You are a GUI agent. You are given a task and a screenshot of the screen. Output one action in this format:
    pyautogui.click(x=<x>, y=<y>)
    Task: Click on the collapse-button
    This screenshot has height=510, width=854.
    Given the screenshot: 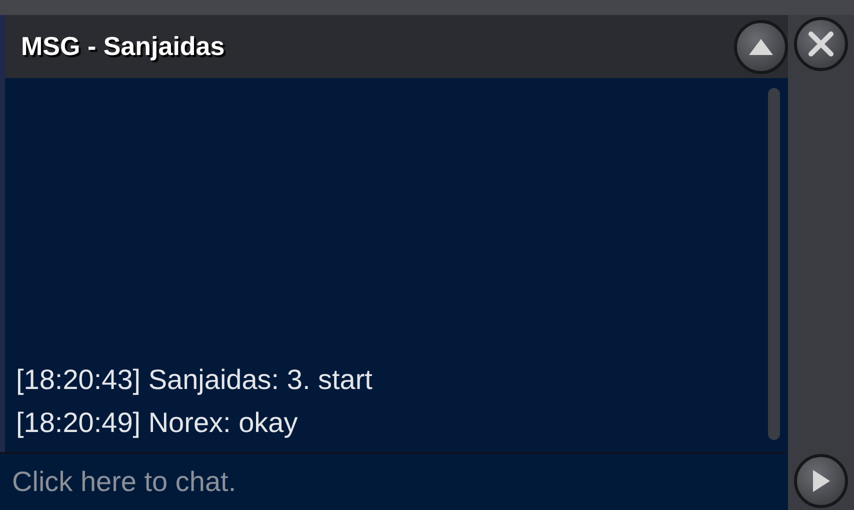 What is the action you would take?
    pyautogui.click(x=761, y=47)
    